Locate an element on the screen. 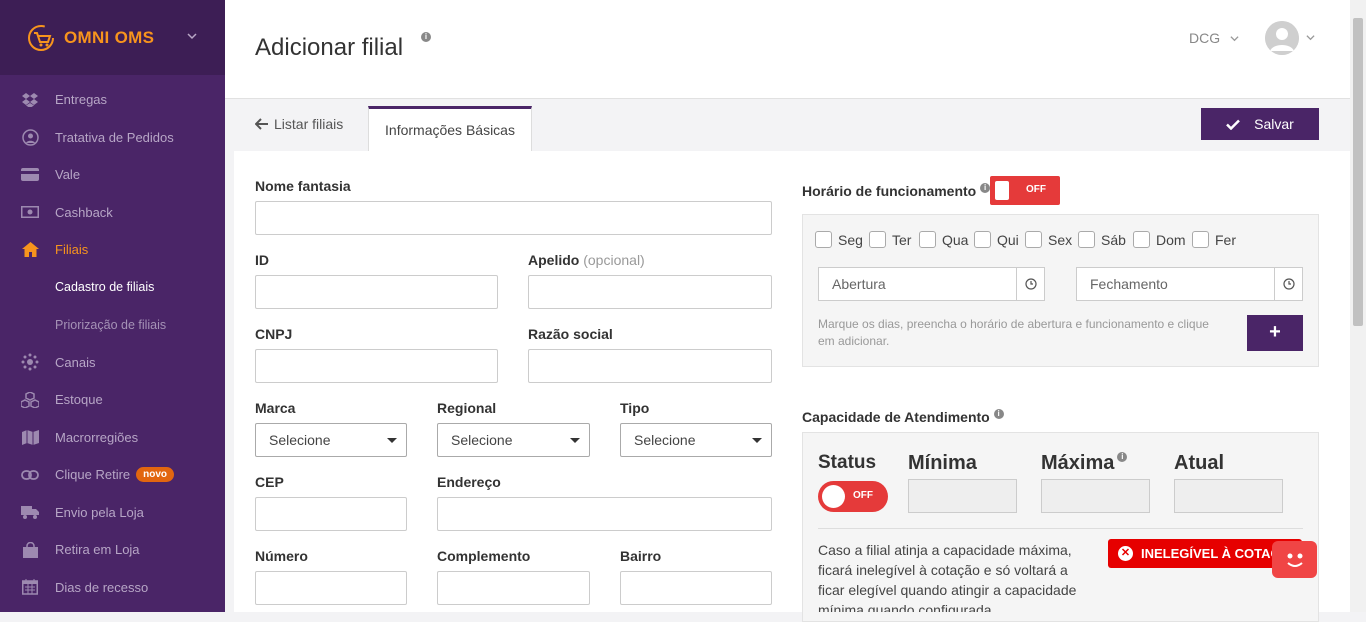  abertura-placeholder: Abertura is located at coordinates (859, 284).